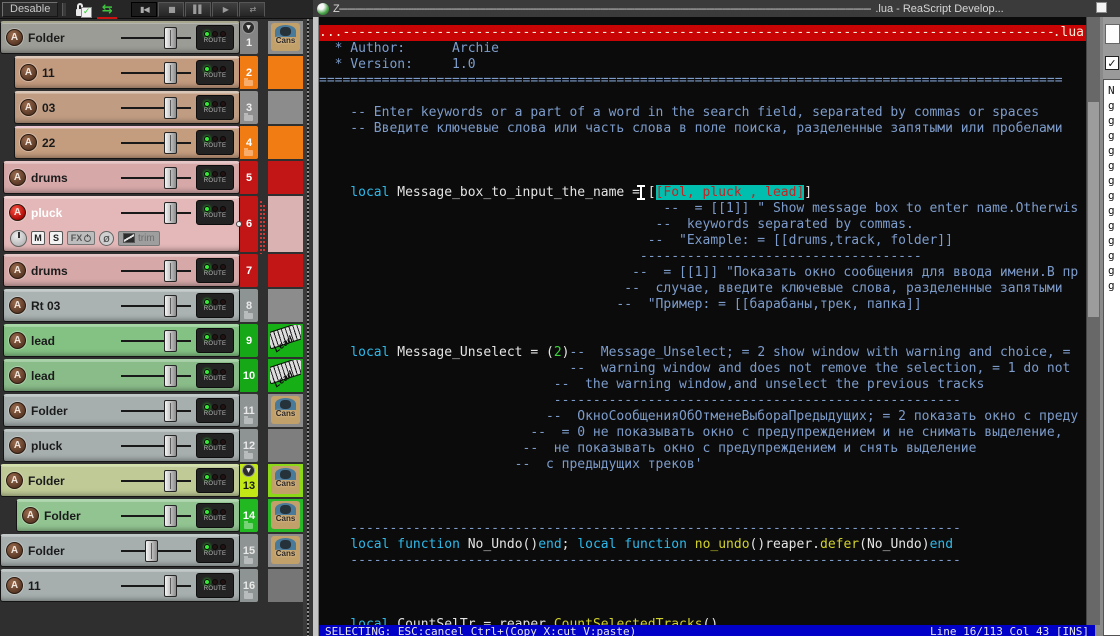  I want to click on track-panel: Alead ROUTE, so click(121, 375).